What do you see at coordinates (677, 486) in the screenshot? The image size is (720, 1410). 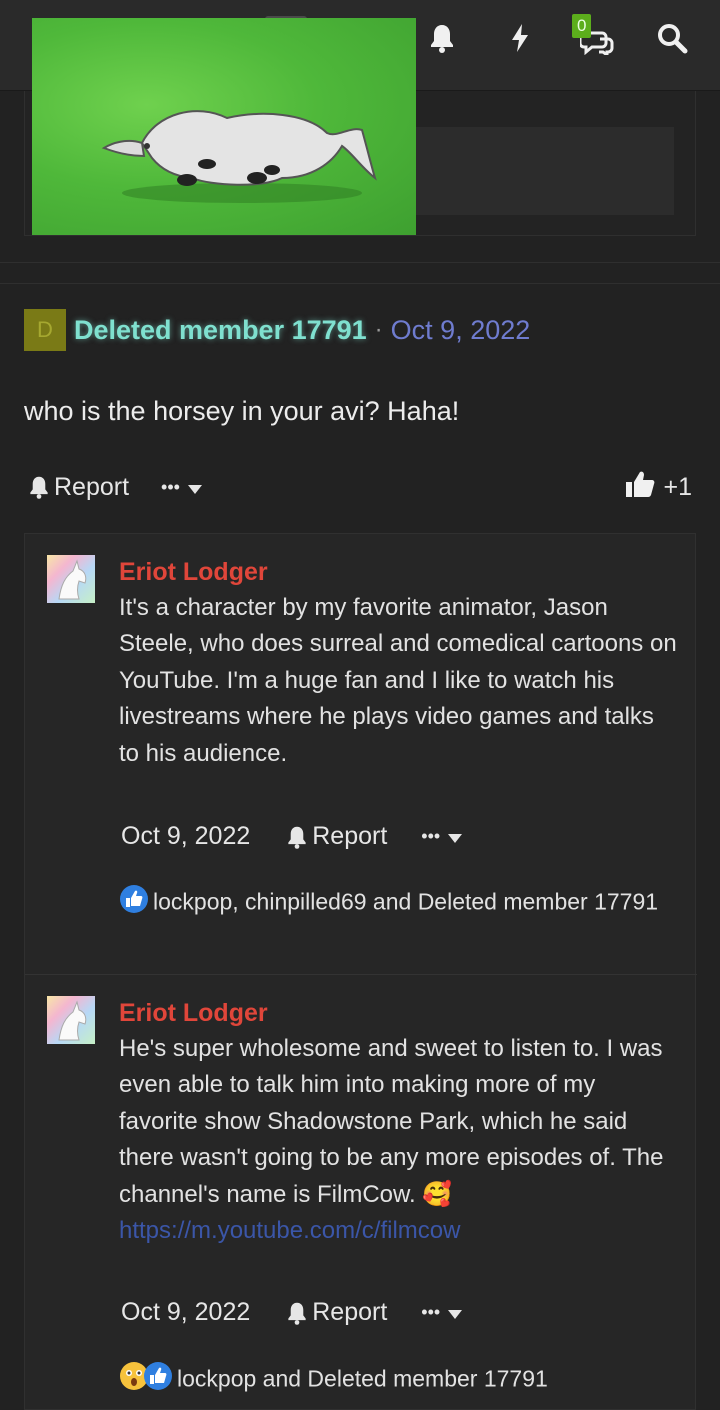 I see `like-count: +1` at bounding box center [677, 486].